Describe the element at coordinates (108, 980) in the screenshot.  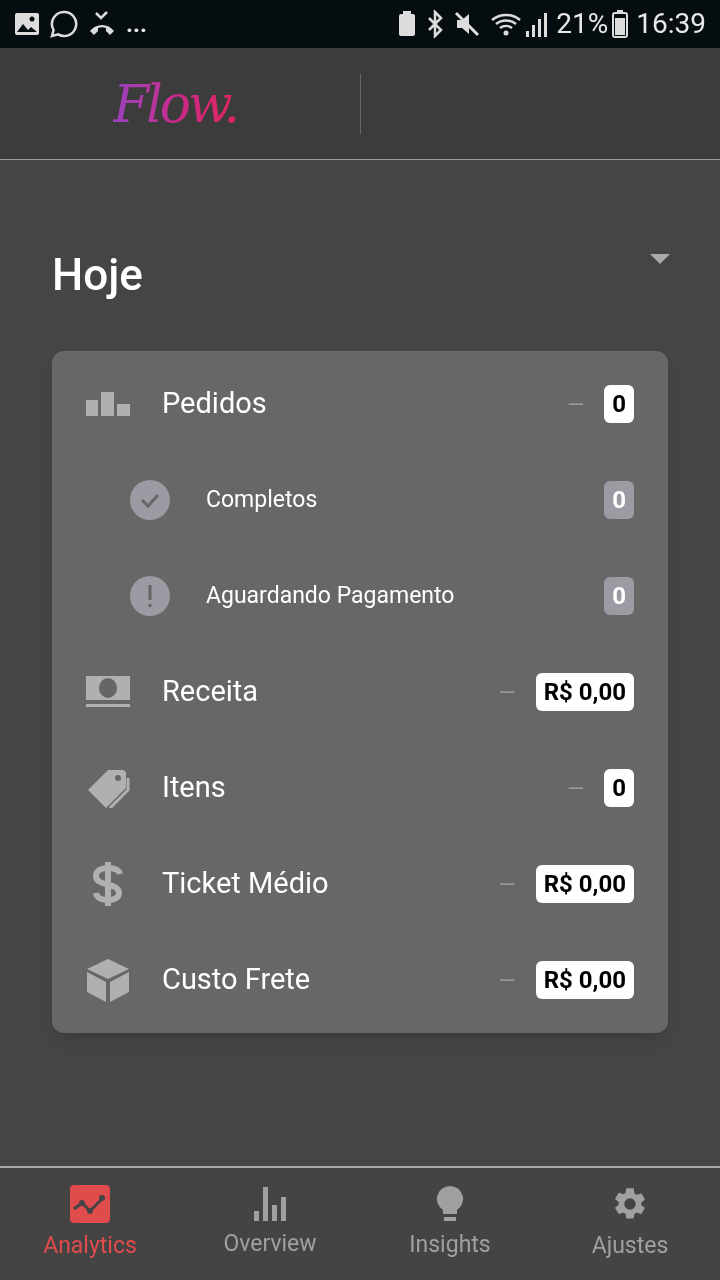
I see `box-icon` at that location.